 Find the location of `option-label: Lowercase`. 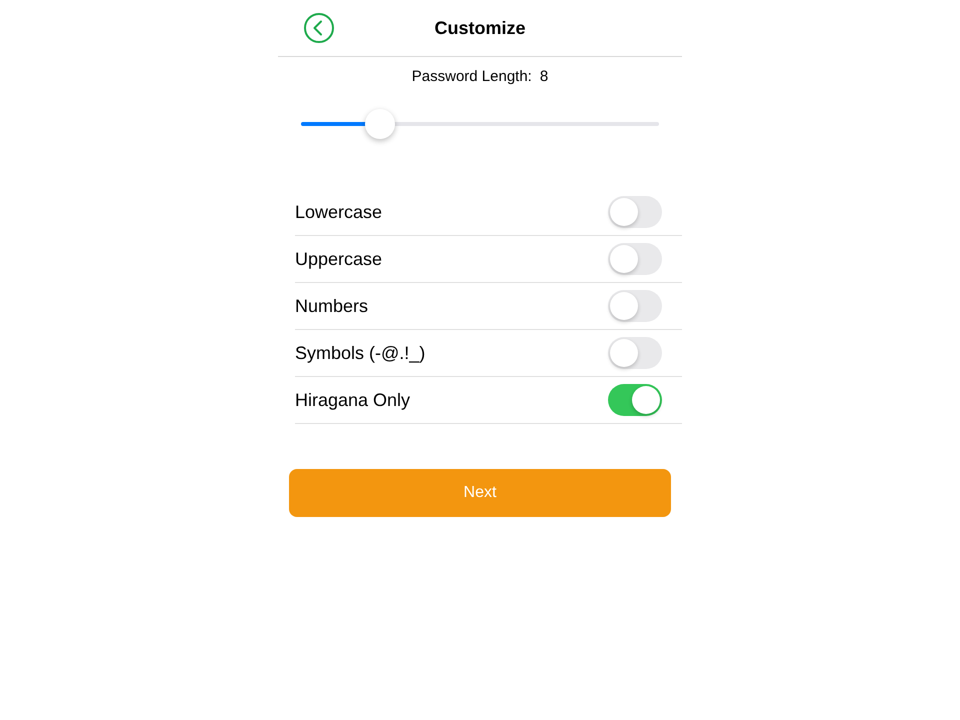

option-label: Lowercase is located at coordinates (338, 212).